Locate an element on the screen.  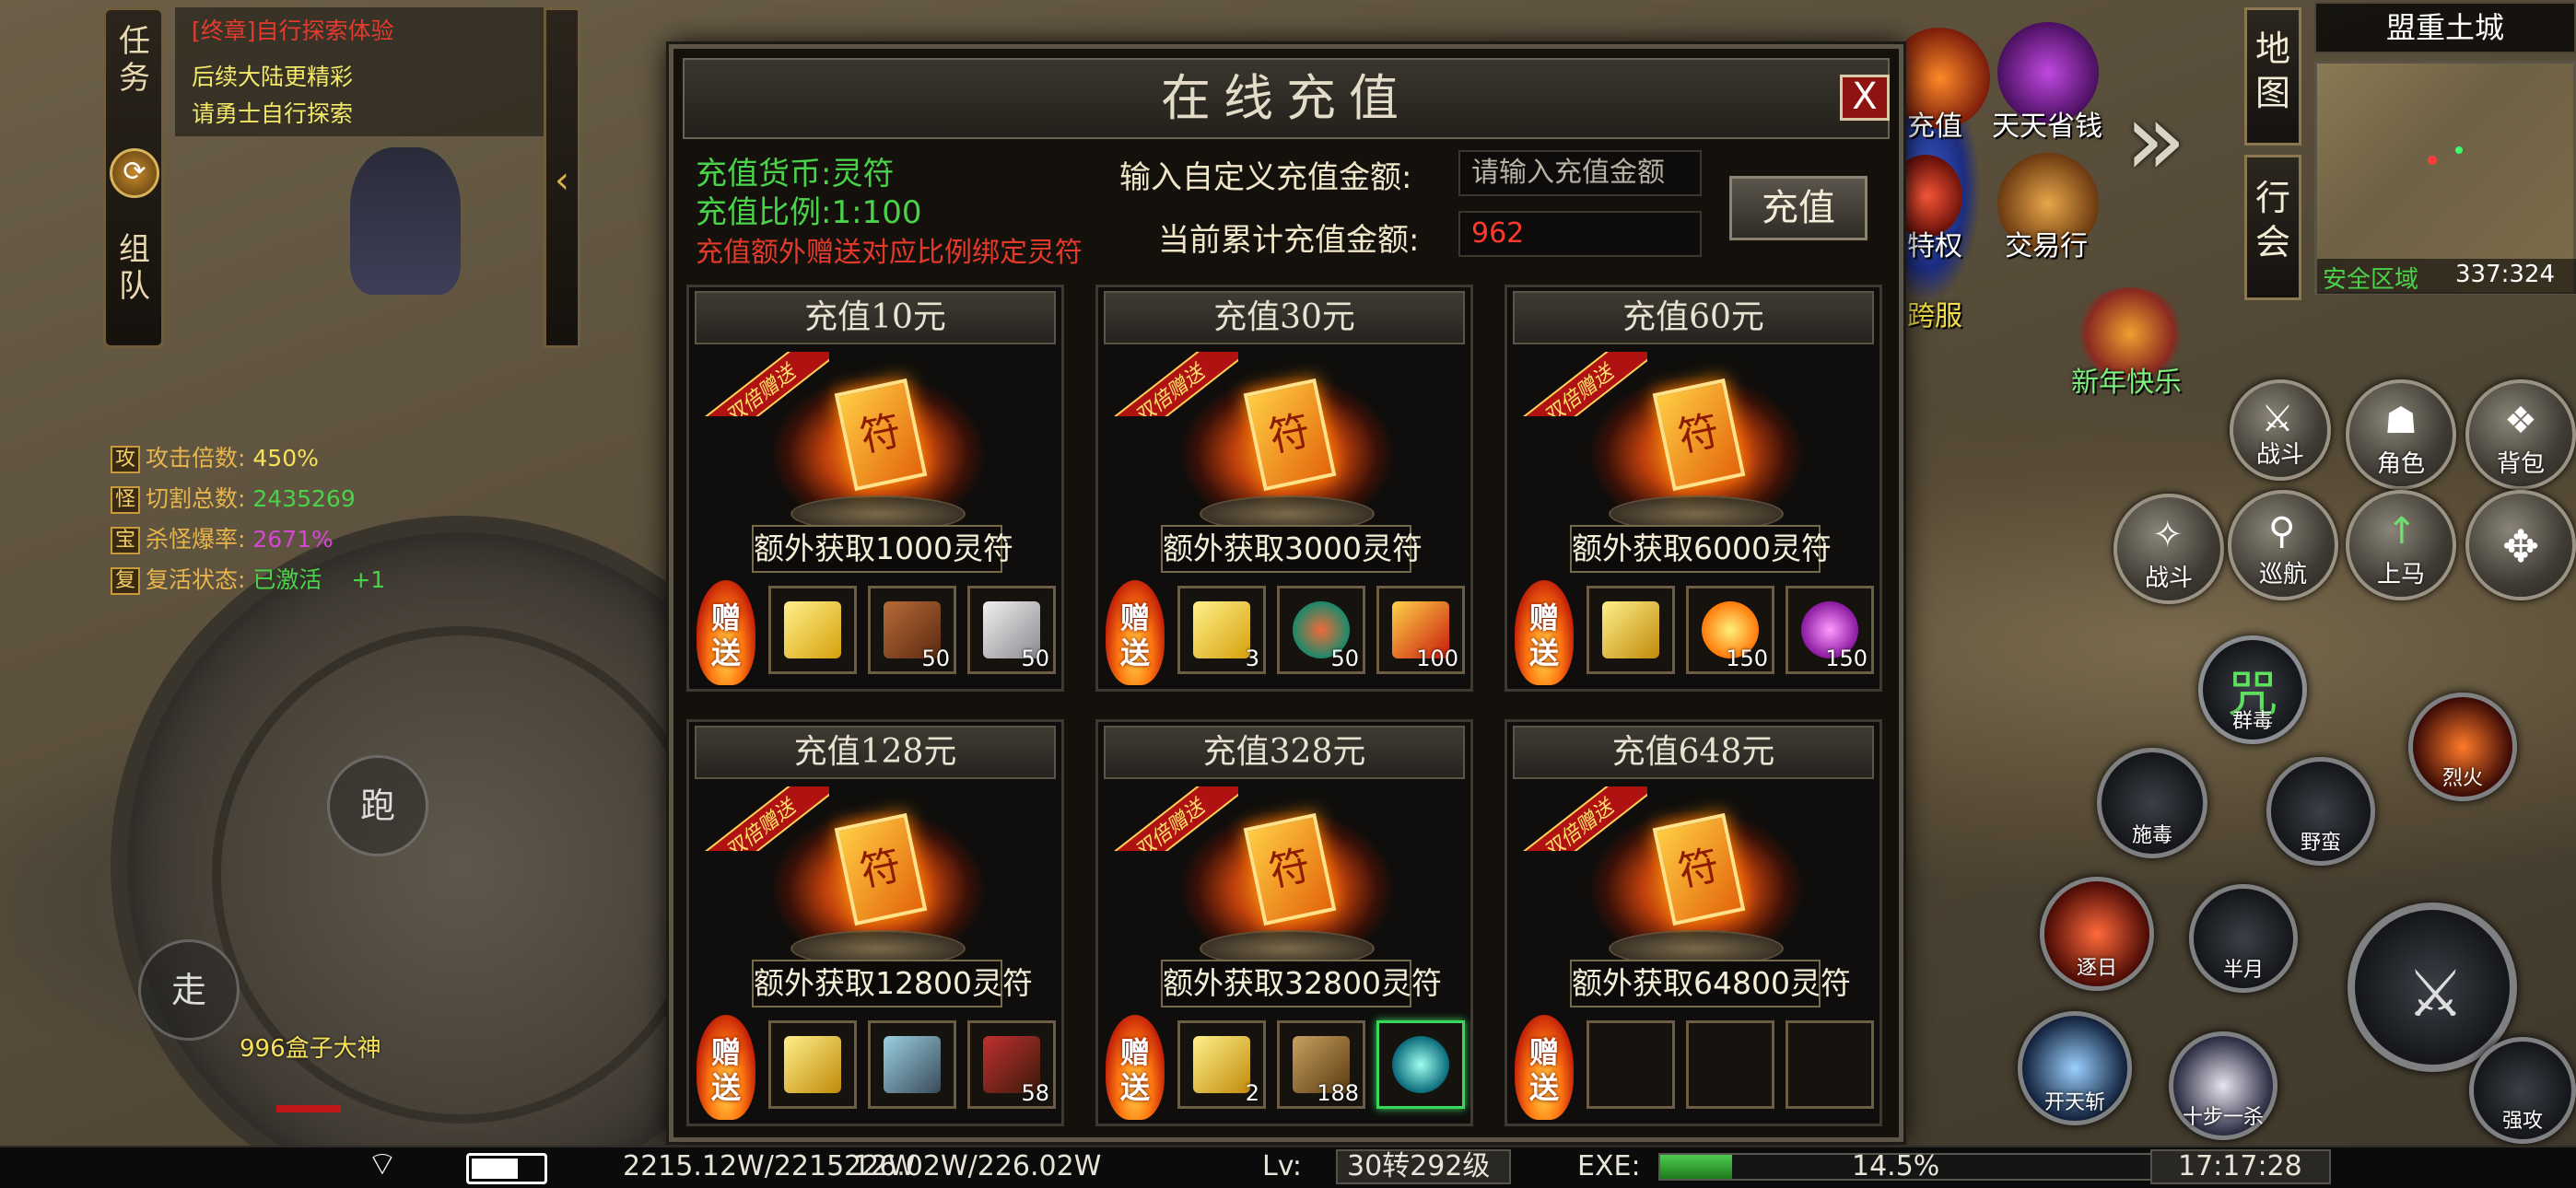
level-value: 30转292级 is located at coordinates (1419, 1166).